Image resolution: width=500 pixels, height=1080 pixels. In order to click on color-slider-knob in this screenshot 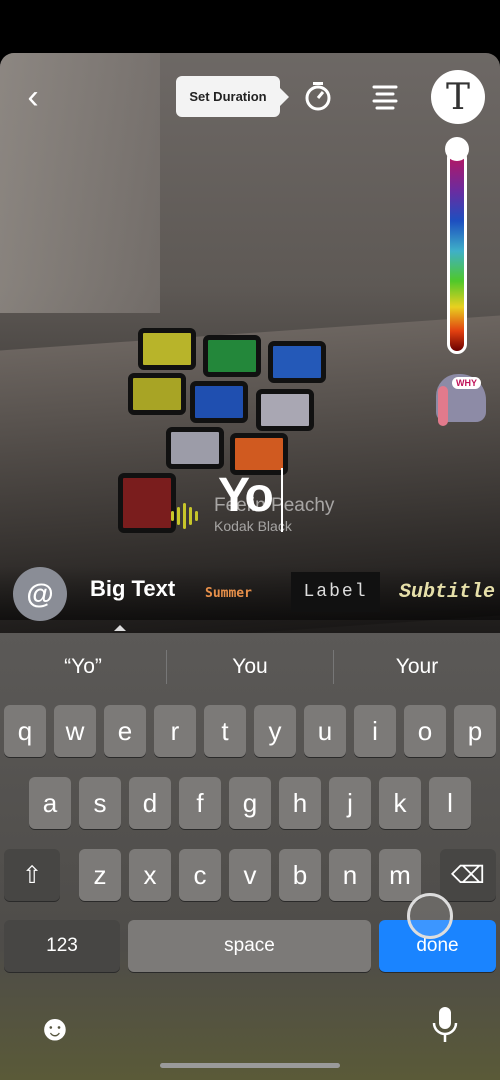, I will do `click(457, 149)`.